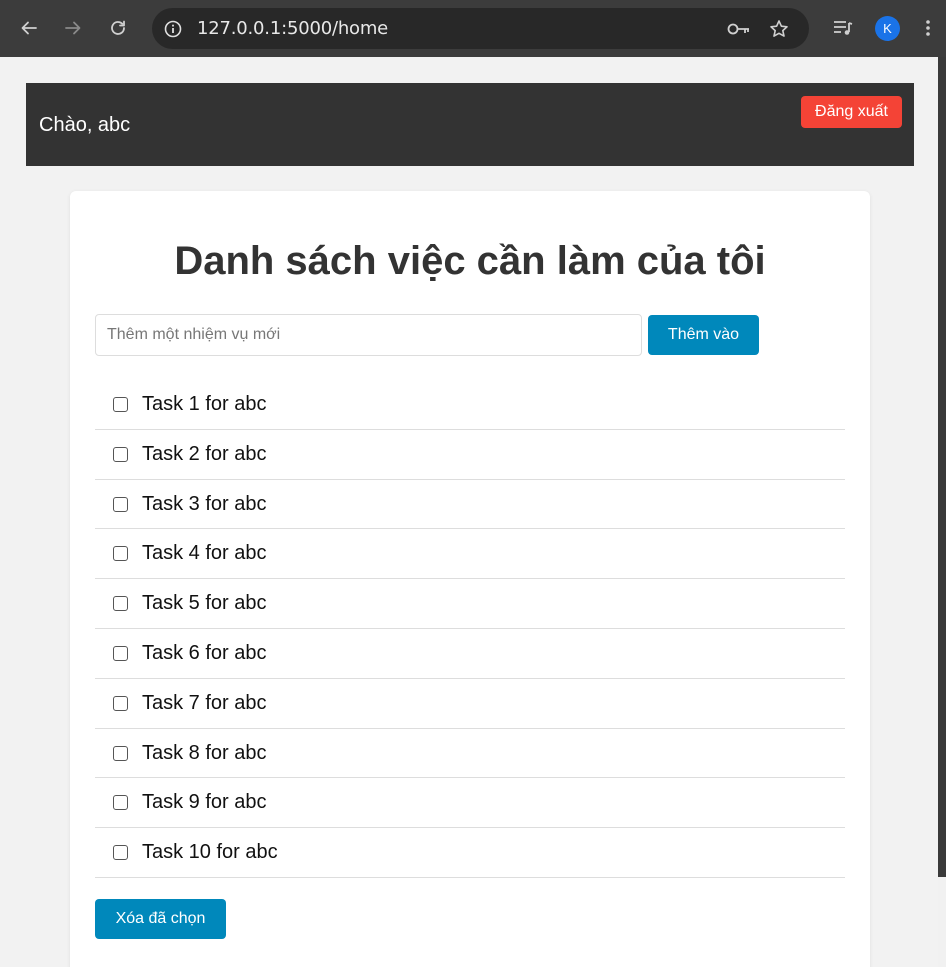  I want to click on task-item: Task 10 for abc, so click(470, 853).